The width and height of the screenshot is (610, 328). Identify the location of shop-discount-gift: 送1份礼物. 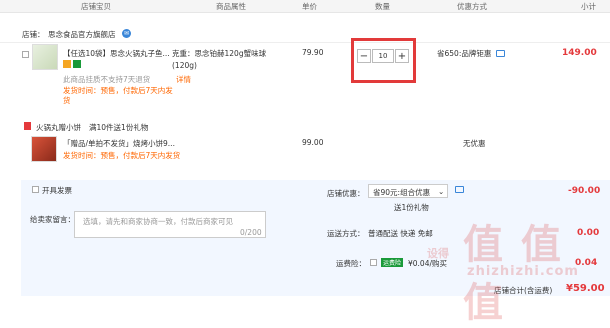
(411, 207).